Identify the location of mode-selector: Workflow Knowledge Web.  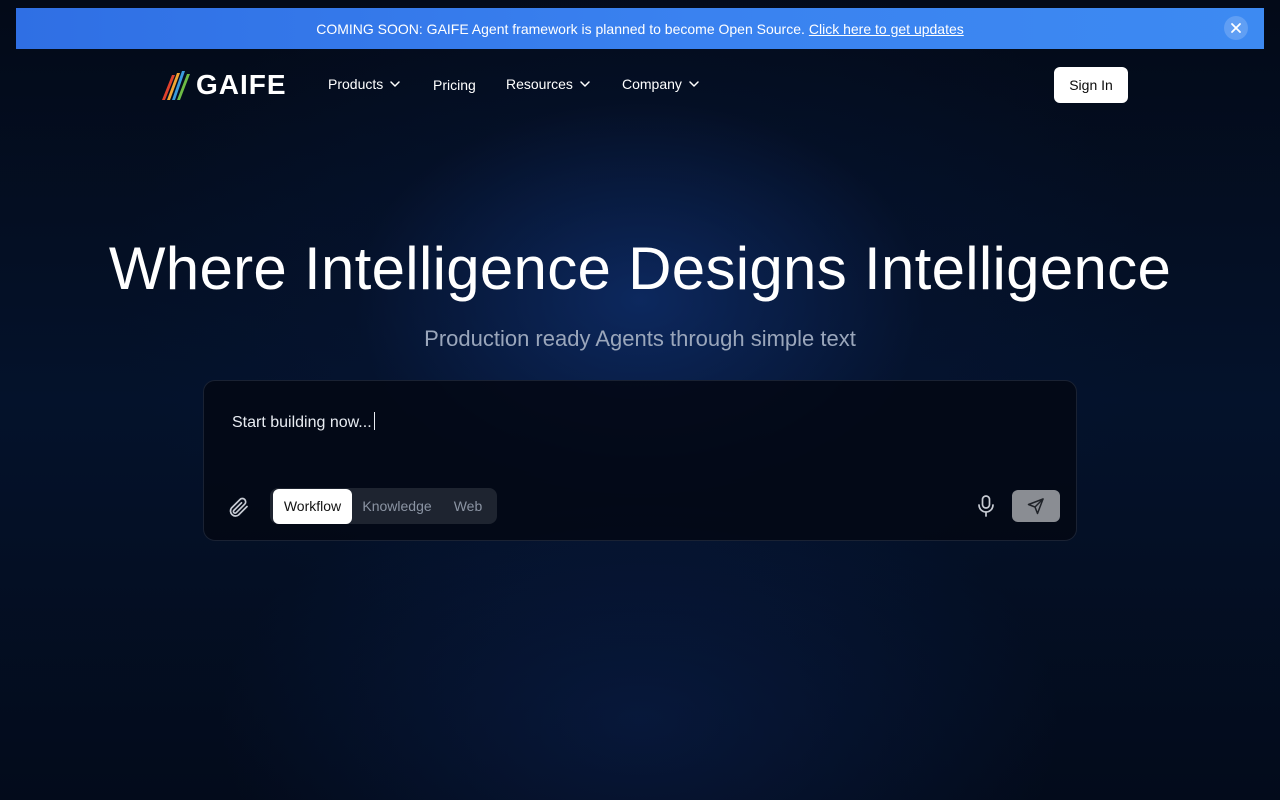
(383, 506).